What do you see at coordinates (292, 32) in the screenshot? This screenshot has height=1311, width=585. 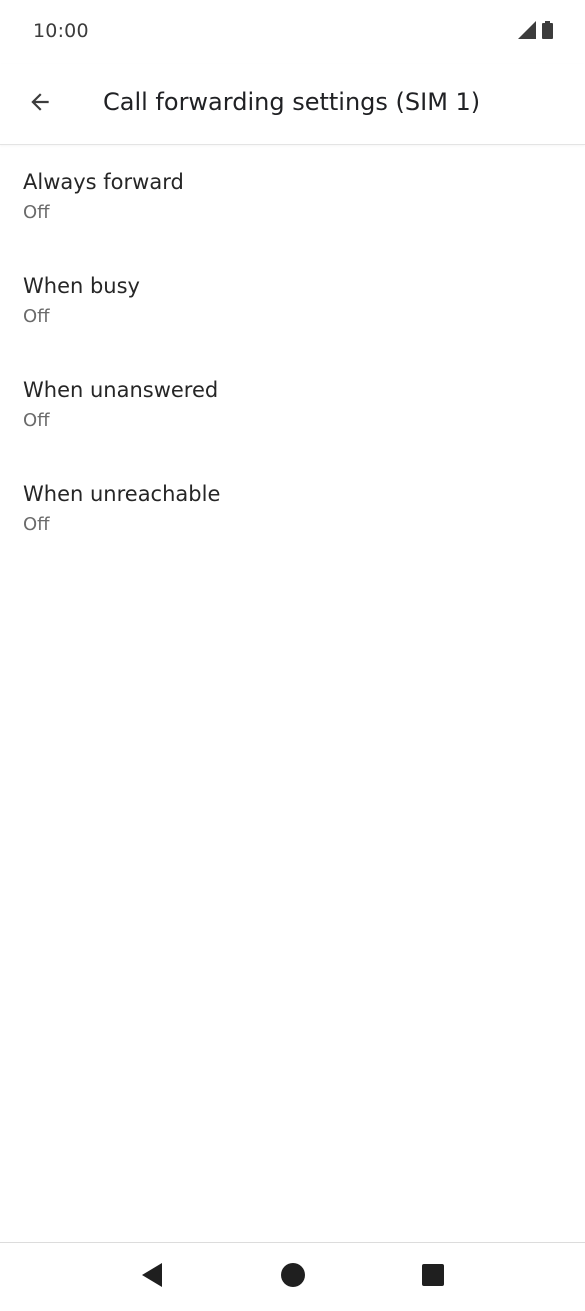 I see `status-bar: 10:00` at bounding box center [292, 32].